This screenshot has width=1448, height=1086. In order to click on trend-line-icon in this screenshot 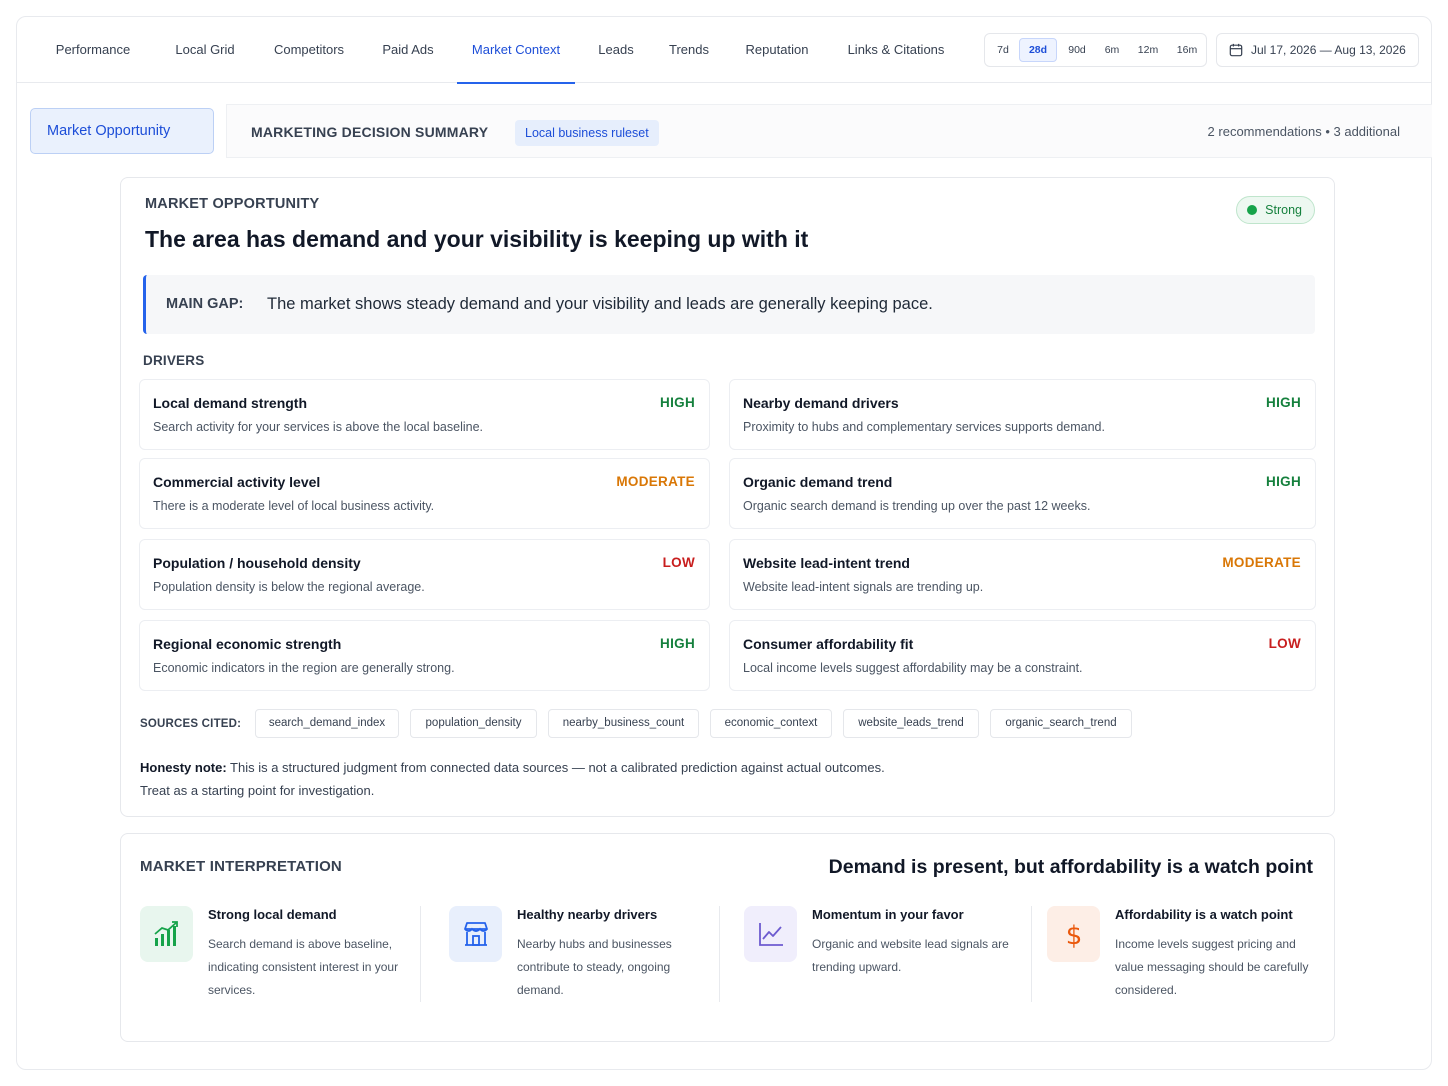, I will do `click(770, 934)`.